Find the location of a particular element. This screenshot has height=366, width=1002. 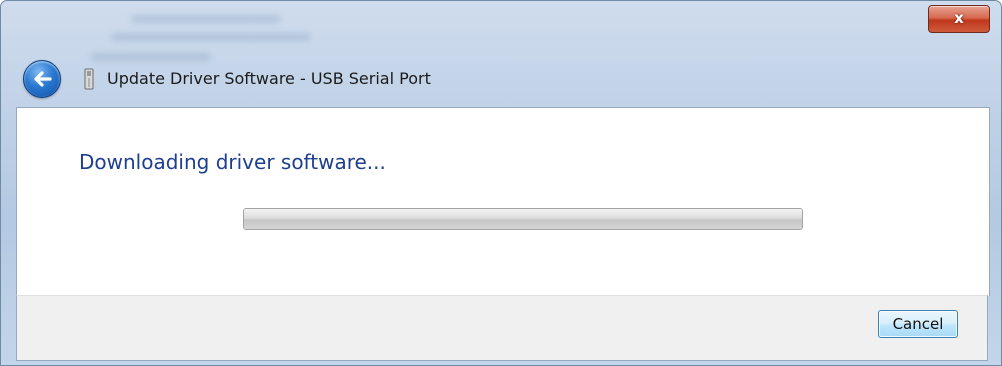

cancel-button: Cancel is located at coordinates (918, 324).